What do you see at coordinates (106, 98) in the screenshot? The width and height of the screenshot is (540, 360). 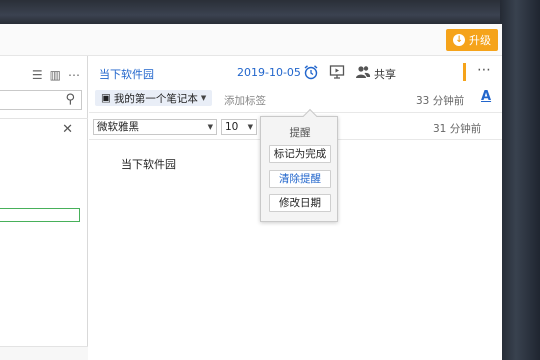 I see `notebook-icon: ▣` at bounding box center [106, 98].